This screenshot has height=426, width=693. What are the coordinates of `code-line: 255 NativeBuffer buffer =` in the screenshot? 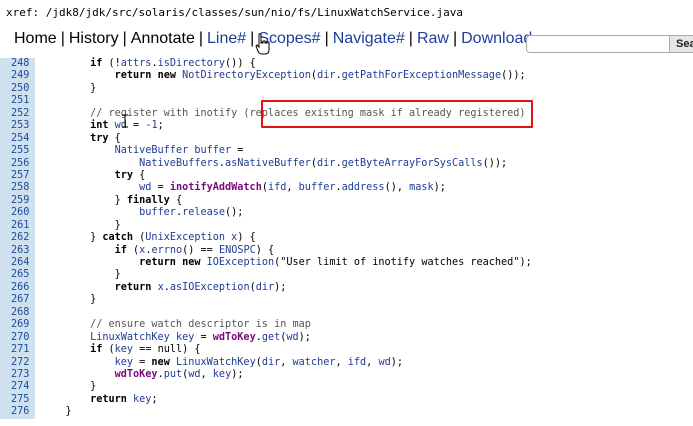 It's located at (346, 151).